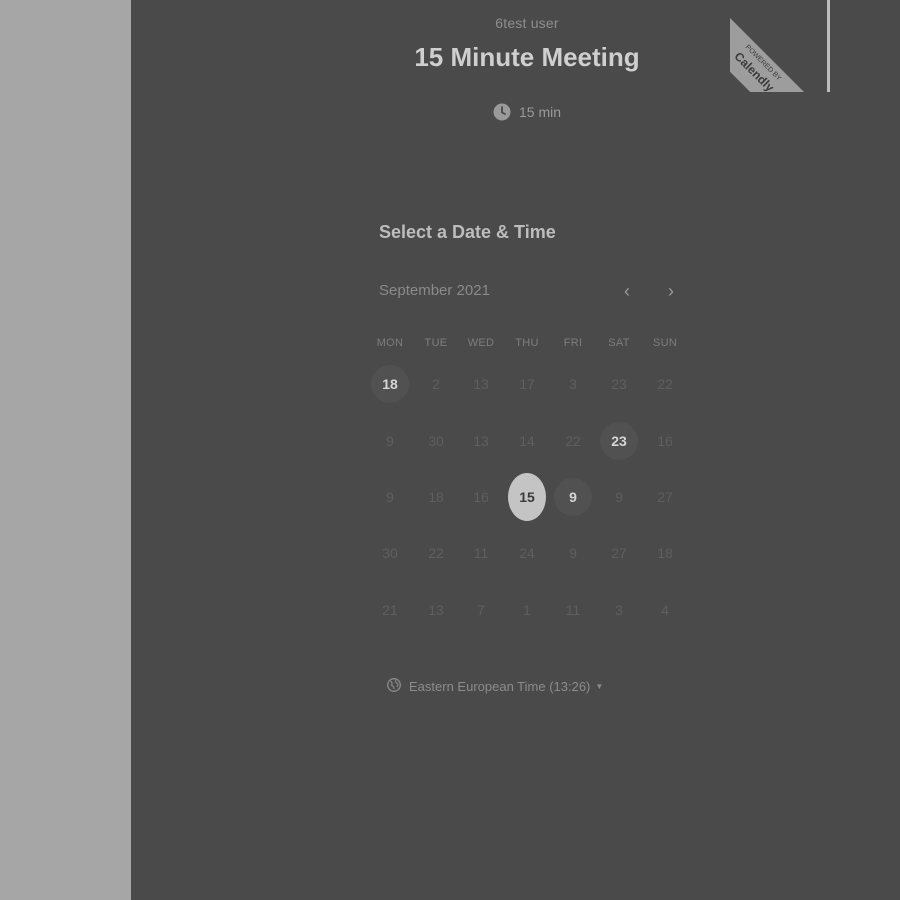 This screenshot has height=900, width=900. I want to click on event-duration: 15 min, so click(527, 112).